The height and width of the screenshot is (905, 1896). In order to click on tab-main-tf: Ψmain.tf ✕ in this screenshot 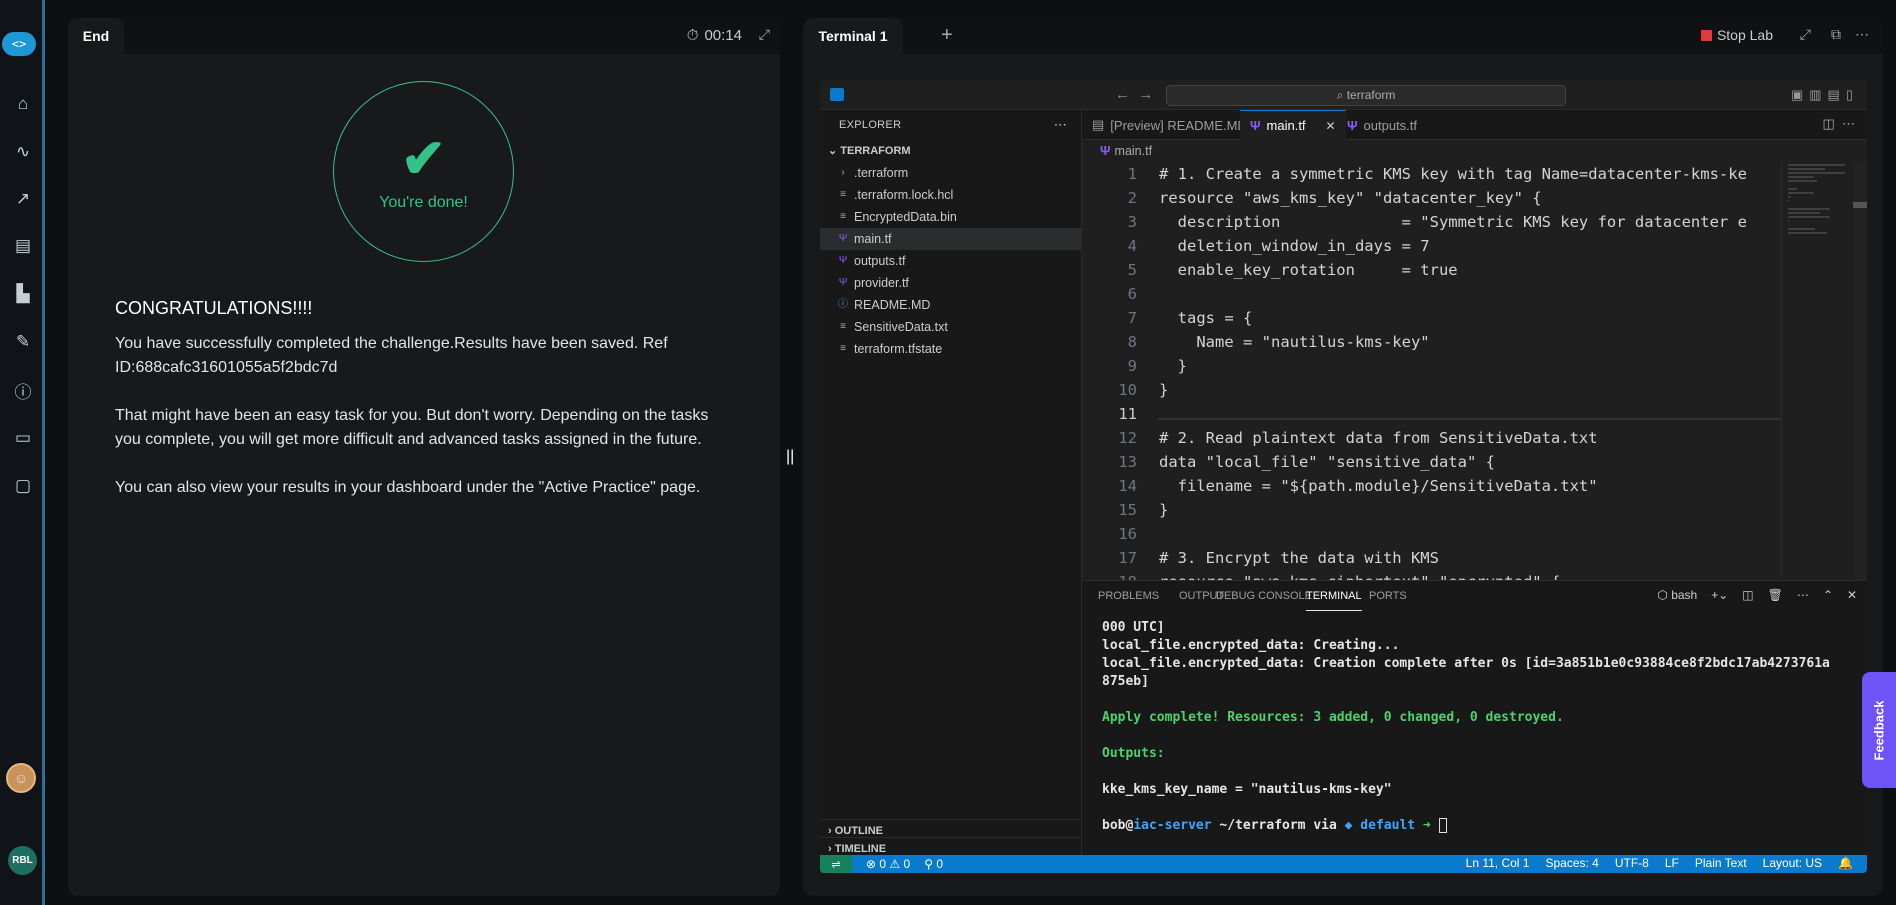, I will do `click(1293, 125)`.